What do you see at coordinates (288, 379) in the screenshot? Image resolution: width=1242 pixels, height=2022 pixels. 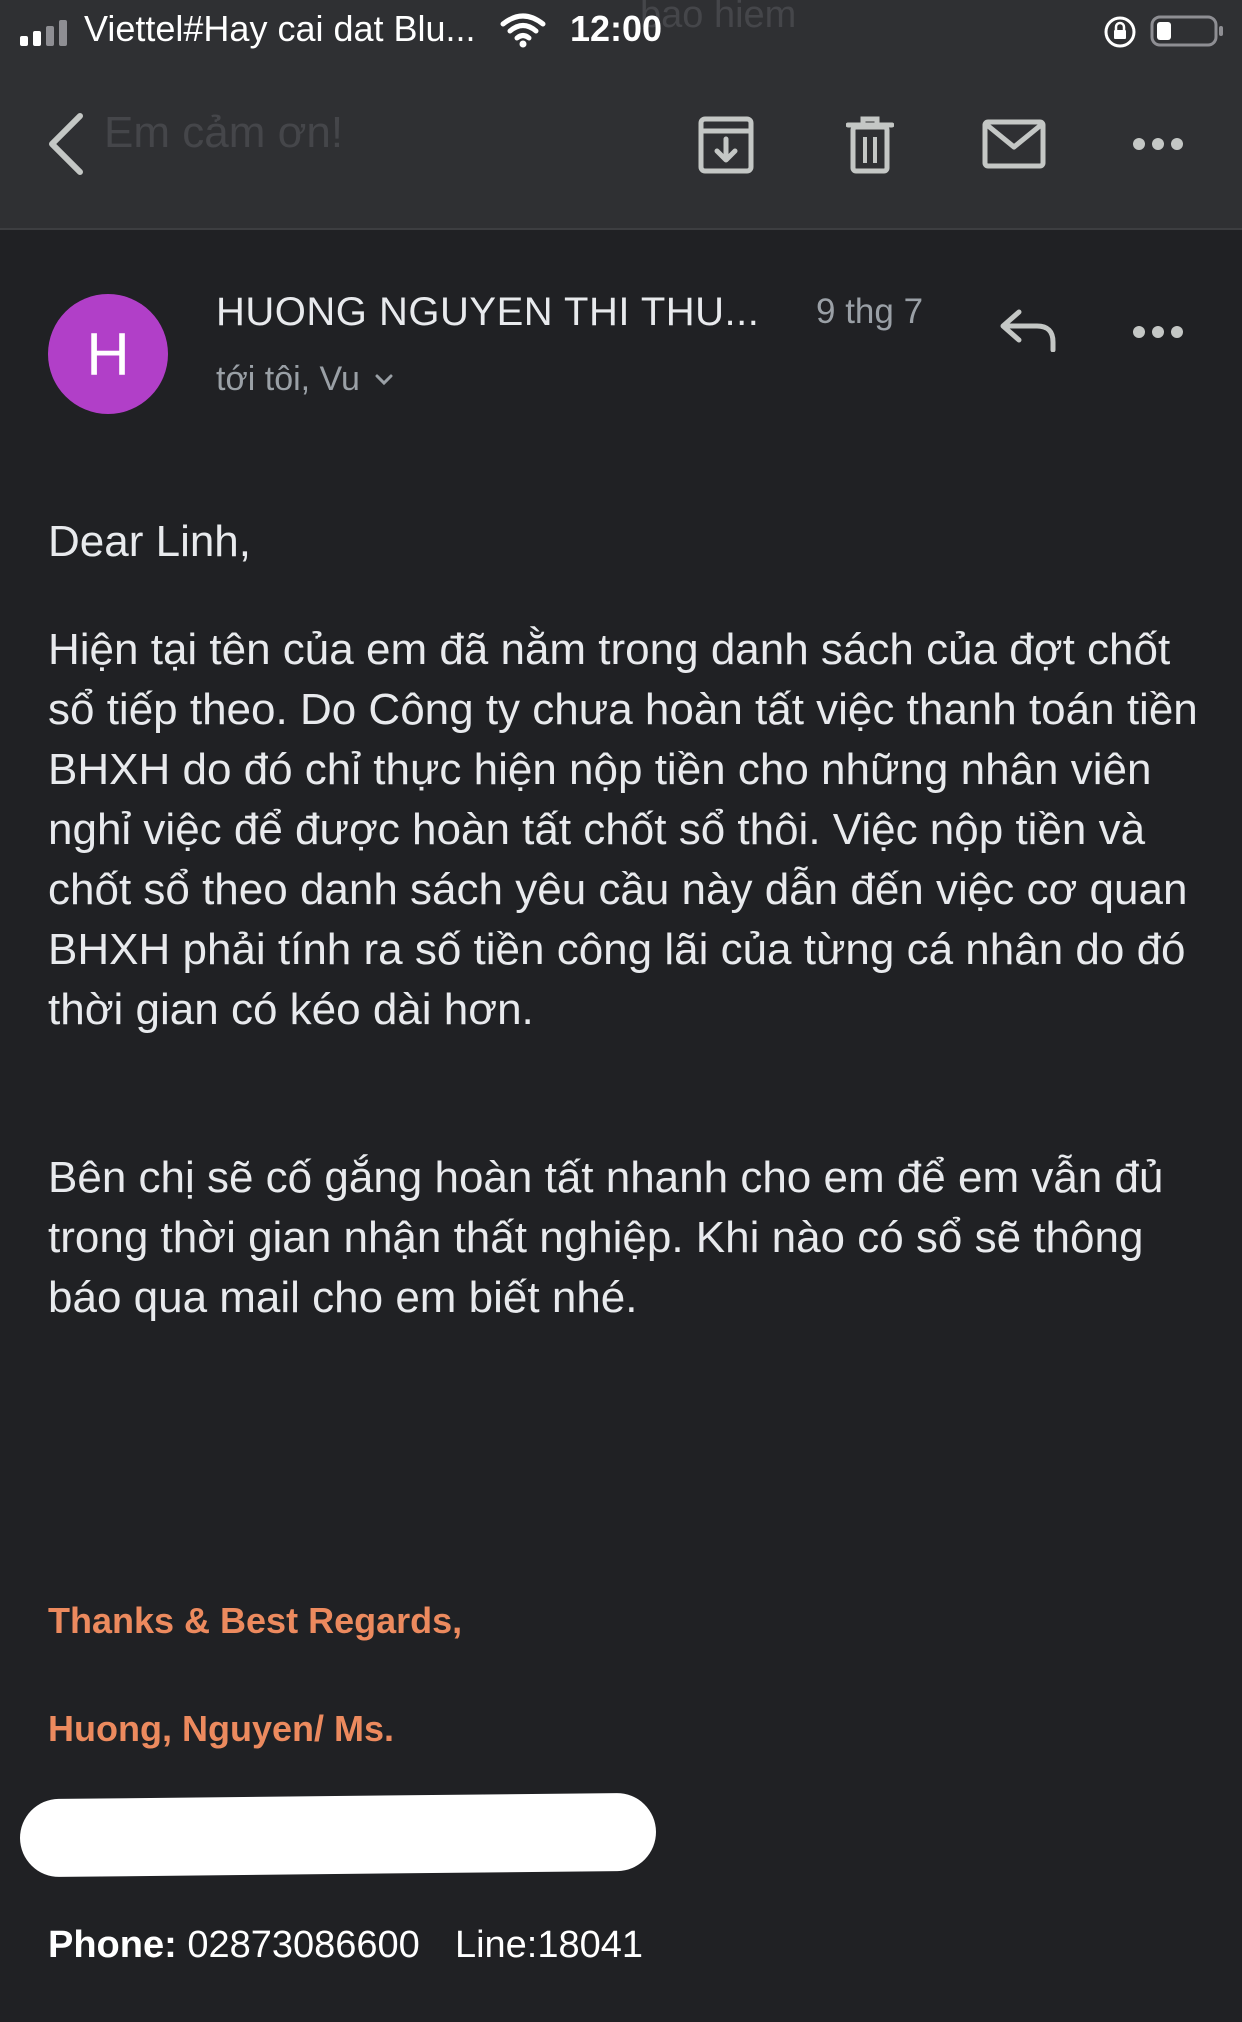 I see `recipients-label: tới tôi, Vu` at bounding box center [288, 379].